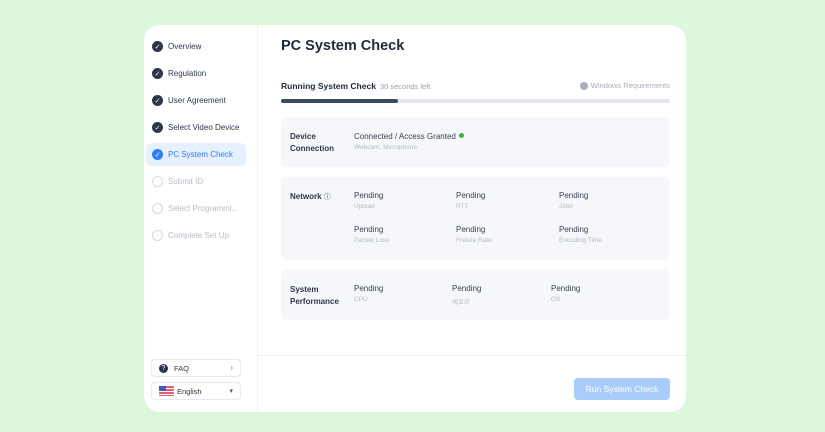 The image size is (825, 432). I want to click on info-icon, so click(583, 85).